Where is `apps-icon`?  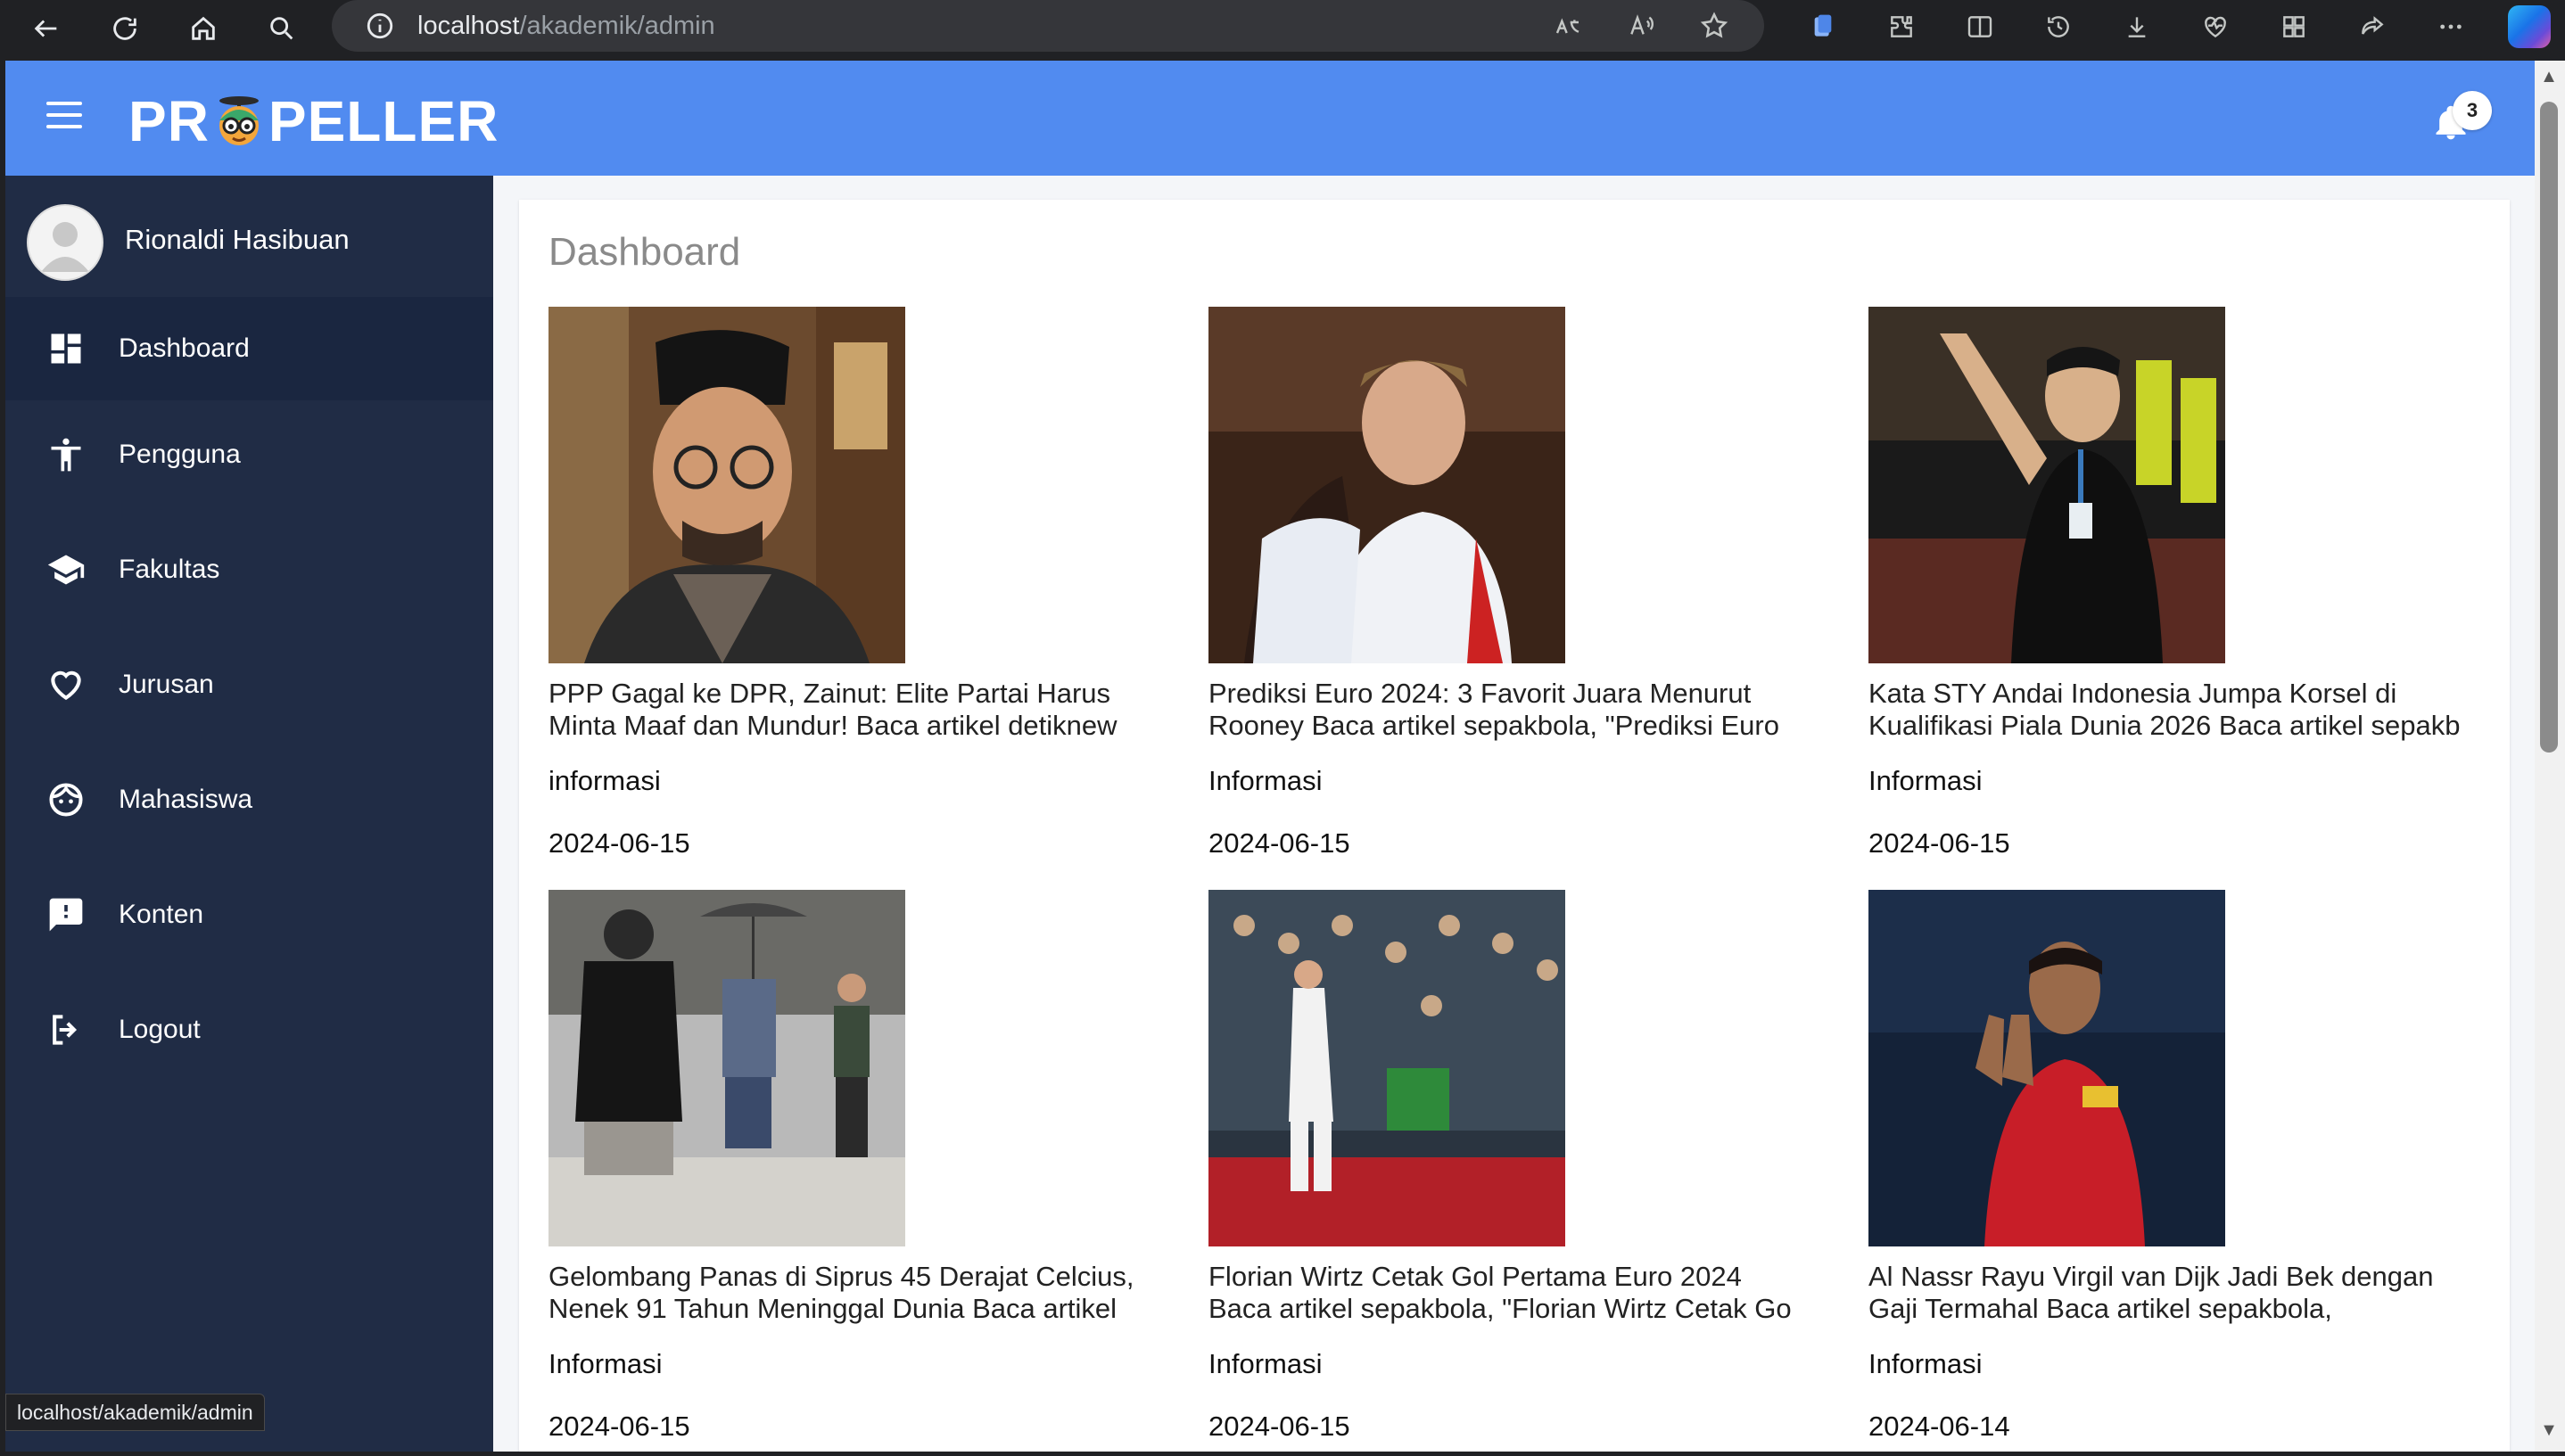 apps-icon is located at coordinates (2294, 26).